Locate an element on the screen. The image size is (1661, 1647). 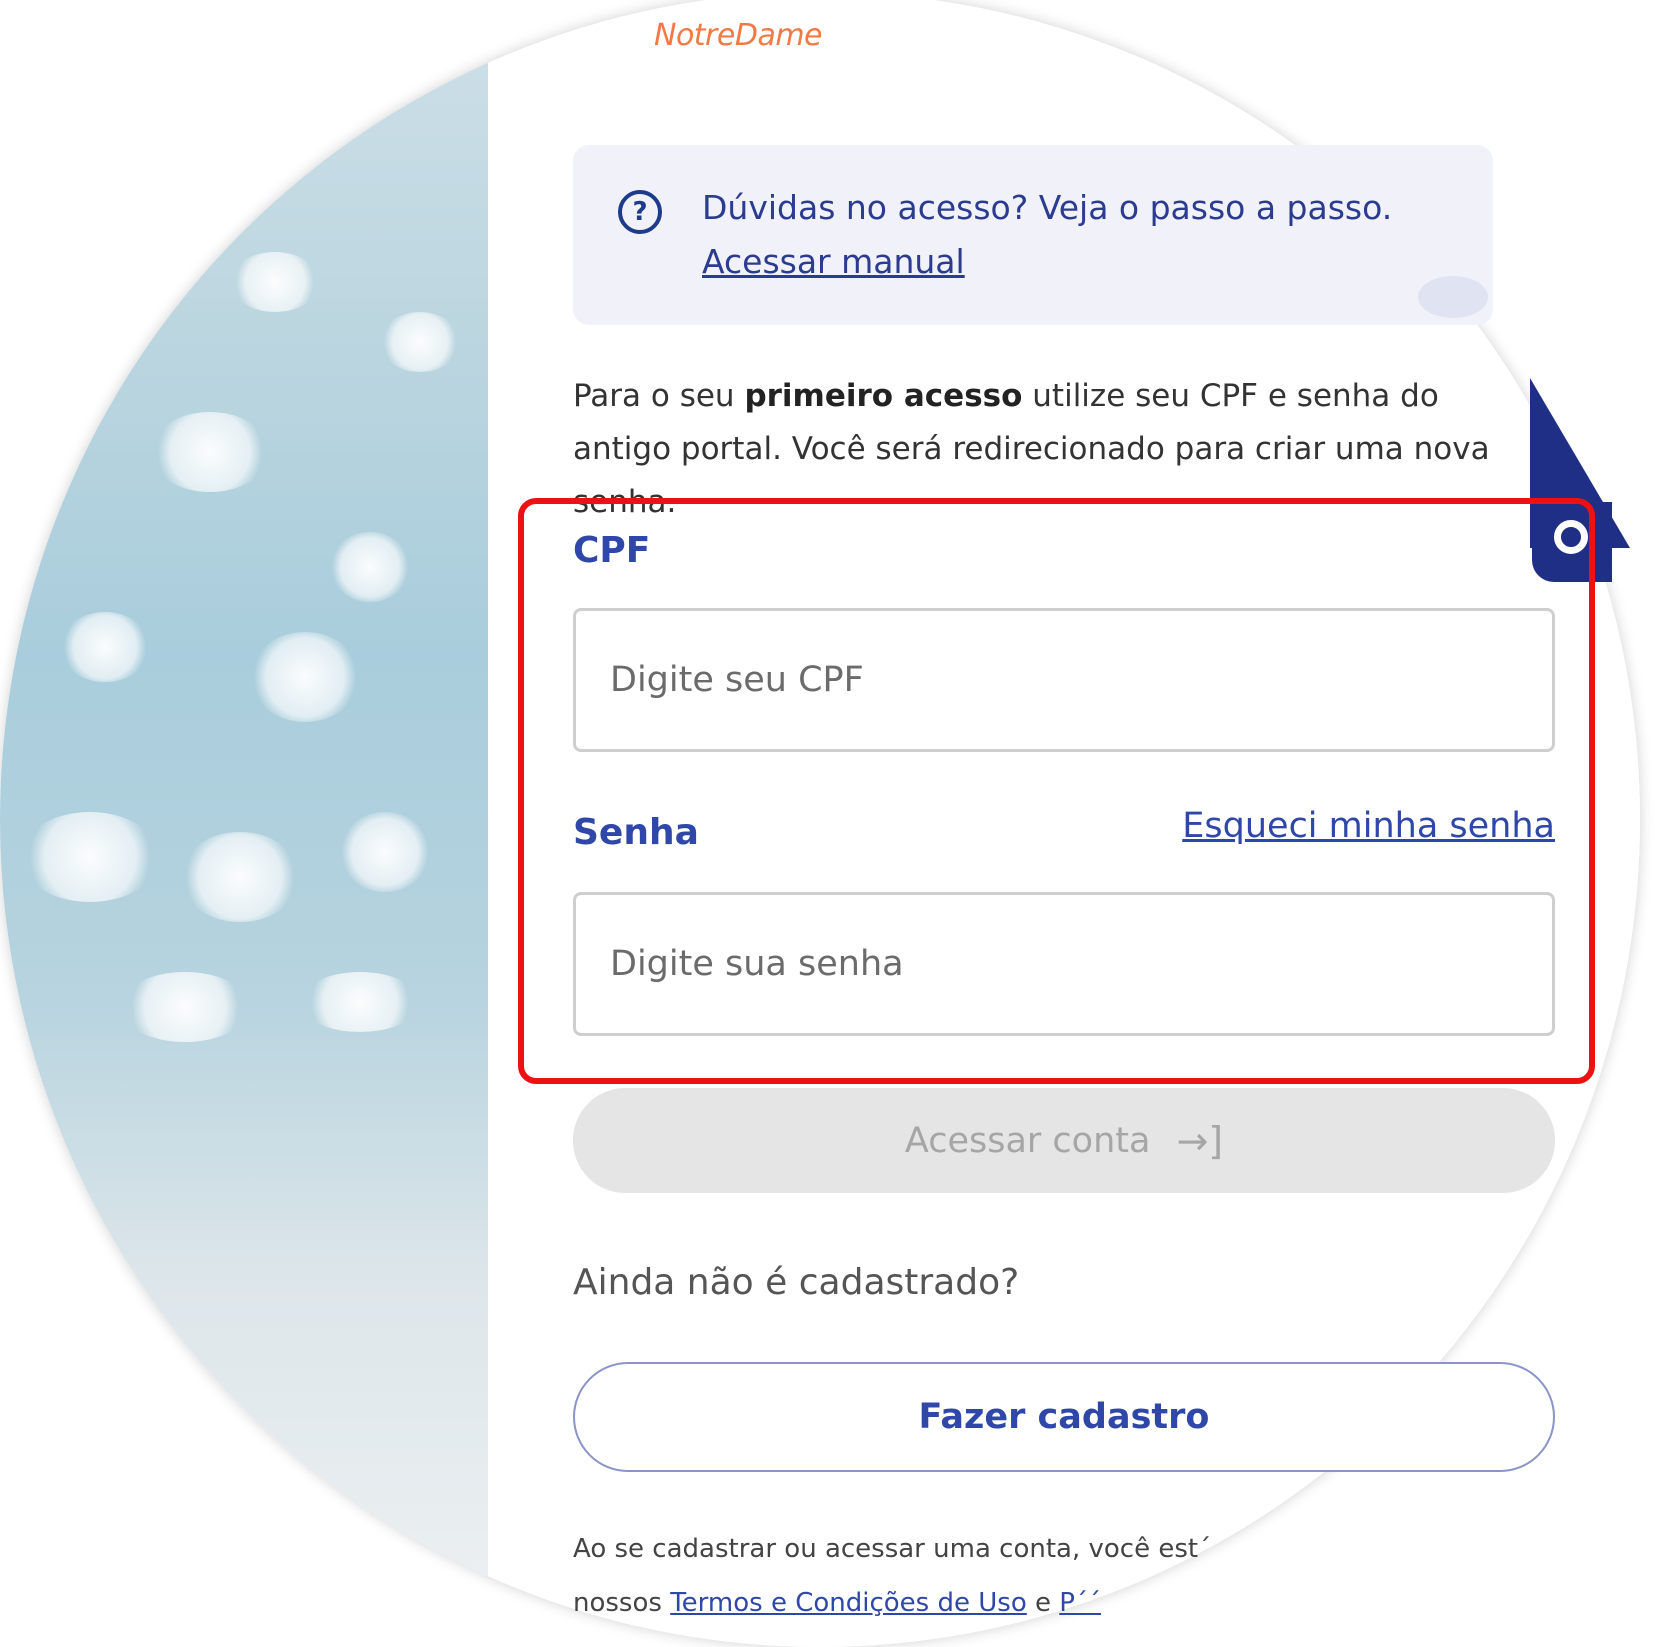
manual-link: Acessar manual is located at coordinates (833, 261).